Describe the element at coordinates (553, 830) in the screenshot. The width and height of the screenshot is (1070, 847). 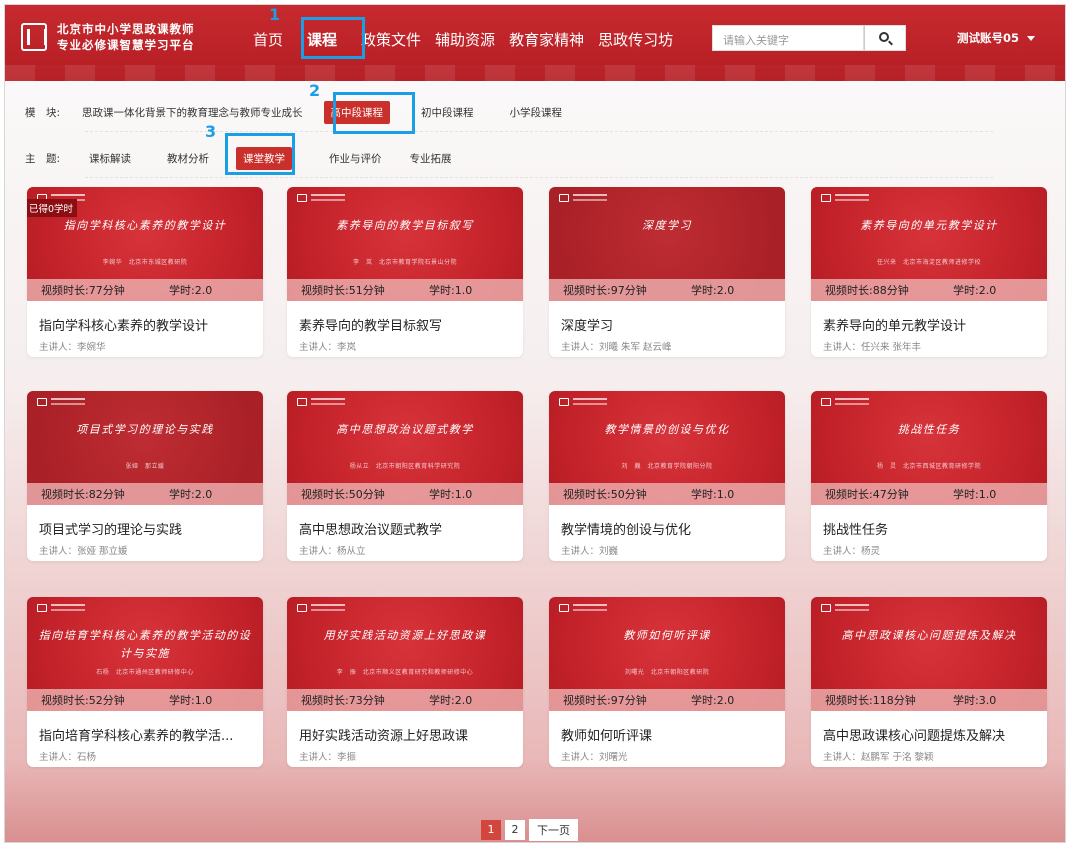
I see `next-page-button: 下一页` at that location.